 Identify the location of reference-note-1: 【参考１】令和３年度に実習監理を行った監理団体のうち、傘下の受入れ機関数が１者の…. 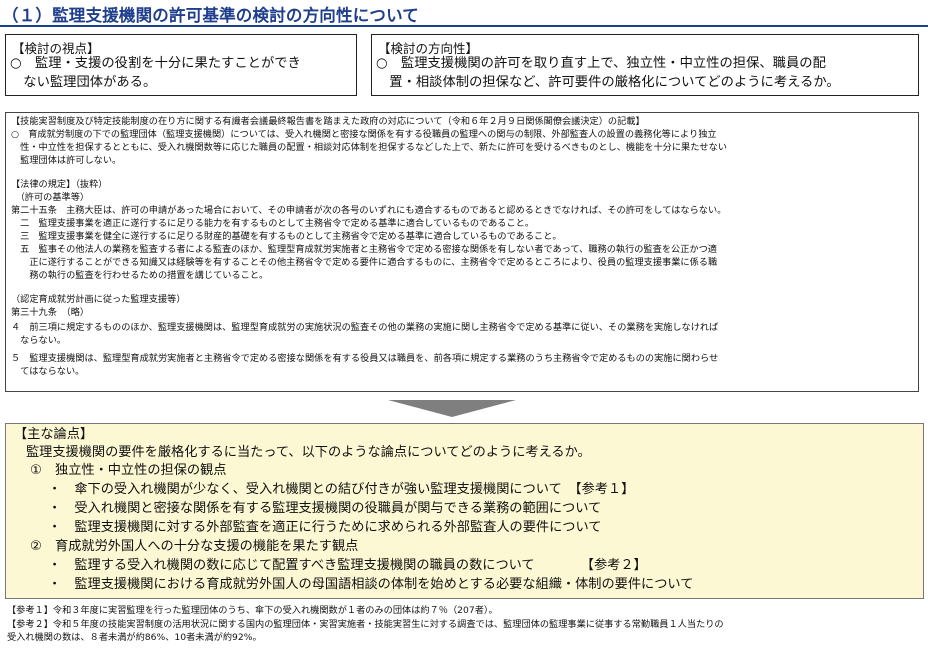
(252, 610).